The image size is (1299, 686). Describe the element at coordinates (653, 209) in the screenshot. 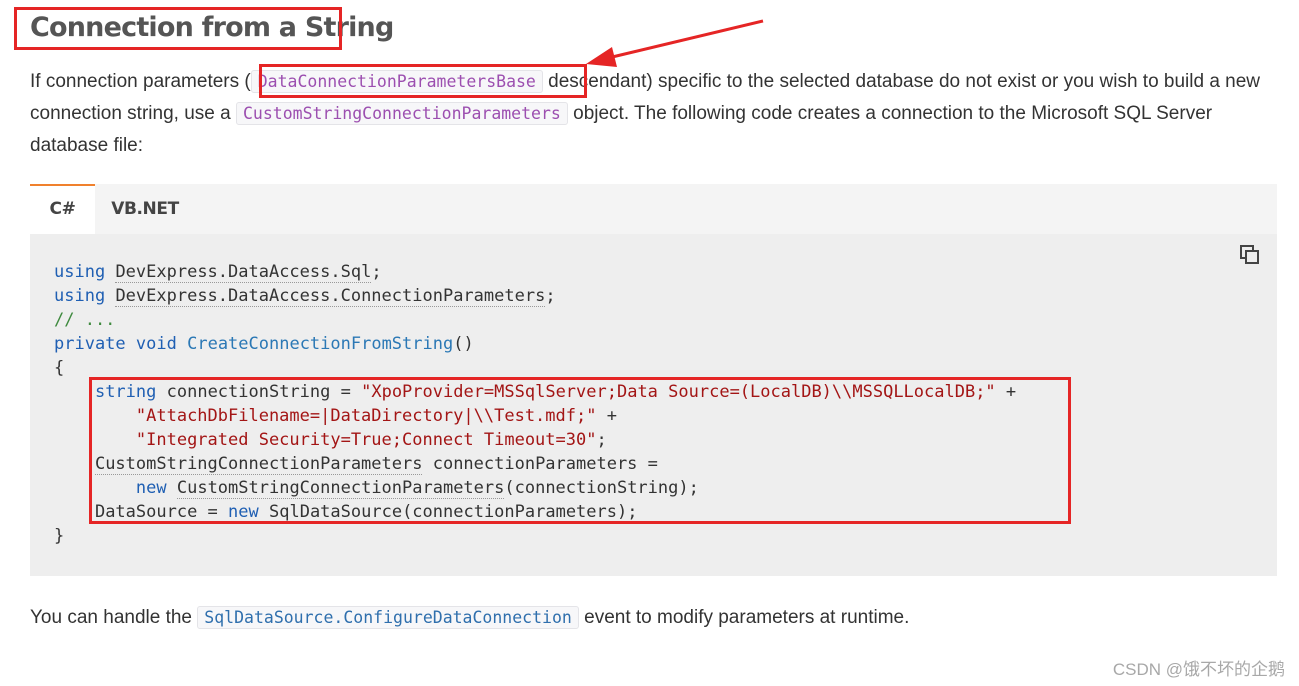

I see `language-tabs: C# VB.NET` at that location.